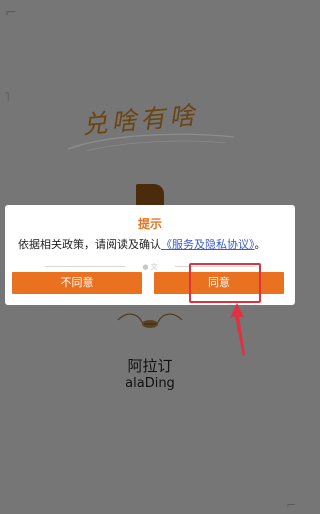 This screenshot has height=514, width=320. I want to click on dialog-message: 依据相关政策，请阅读及确认《服务及隐私协议》。, so click(153, 244).